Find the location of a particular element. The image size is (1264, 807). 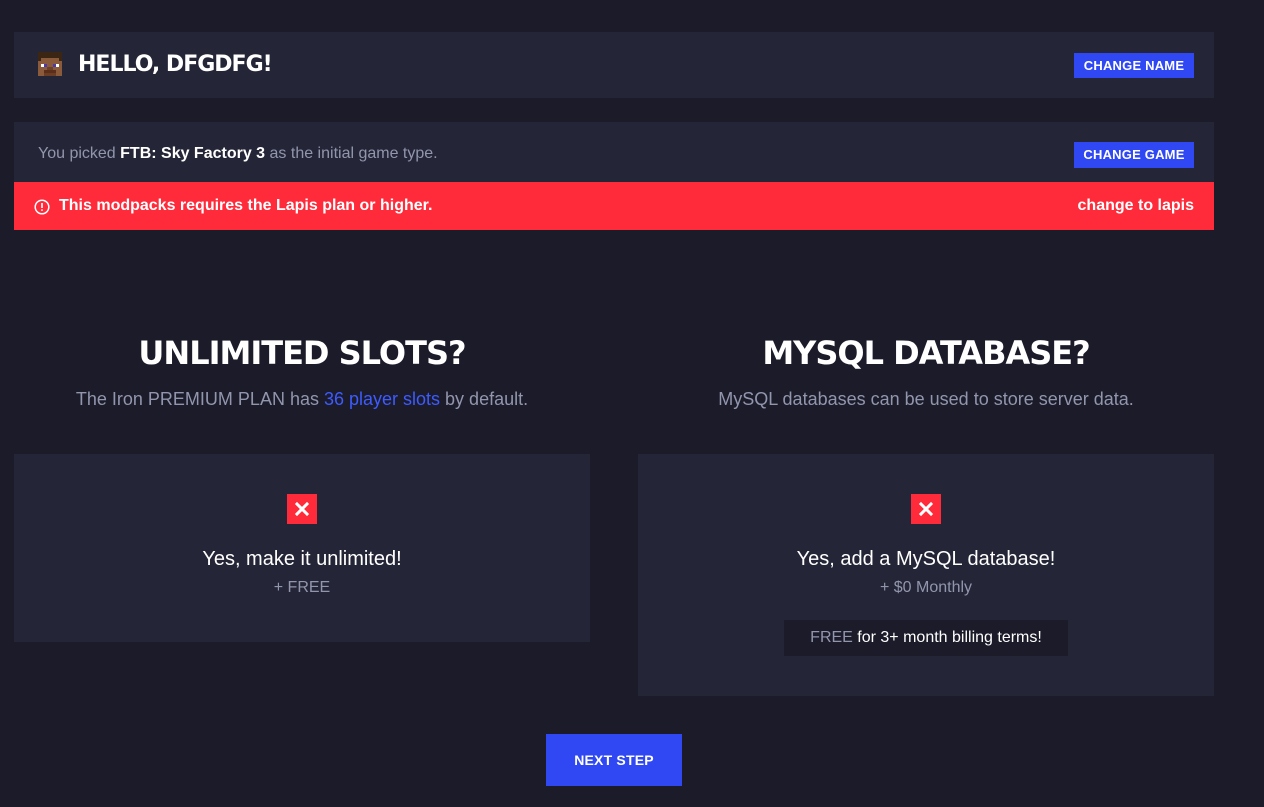

game-name: FTB: Sky Factory 3 is located at coordinates (193, 153).